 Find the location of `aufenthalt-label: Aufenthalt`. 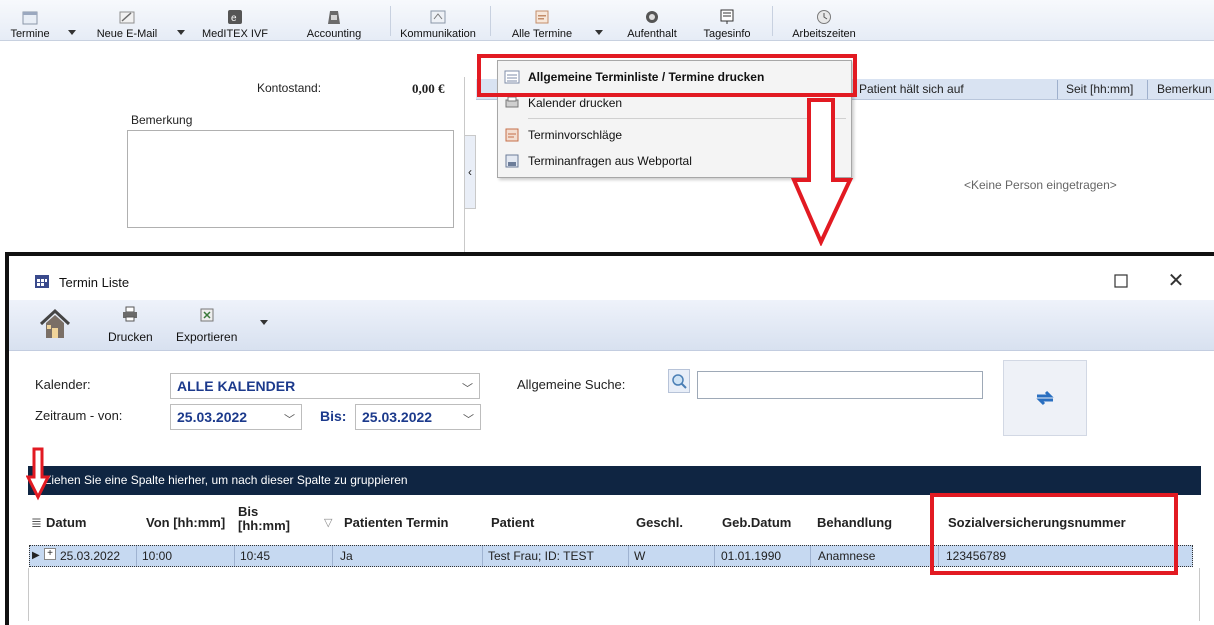

aufenthalt-label: Aufenthalt is located at coordinates (652, 34).